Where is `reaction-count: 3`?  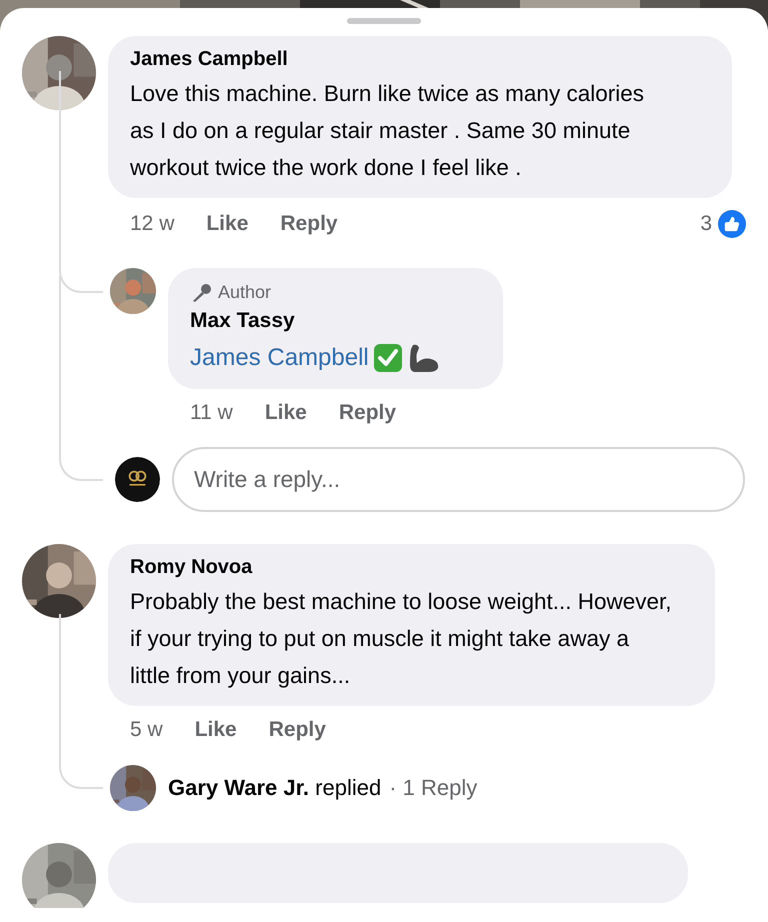 reaction-count: 3 is located at coordinates (706, 224).